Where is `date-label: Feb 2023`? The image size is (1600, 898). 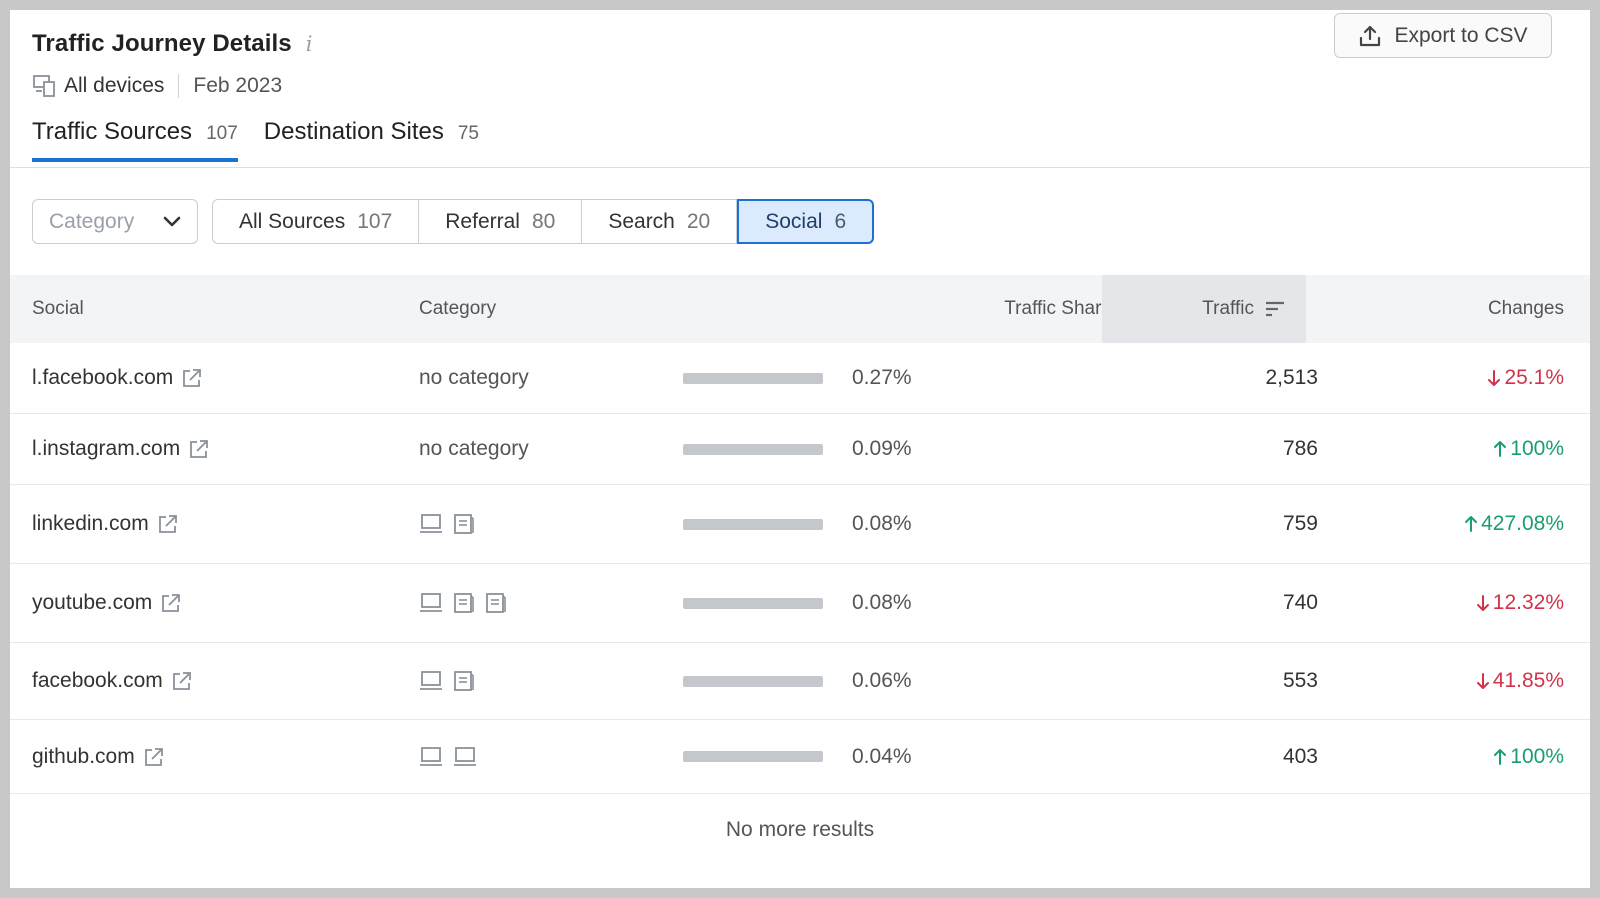
date-label: Feb 2023 is located at coordinates (237, 86).